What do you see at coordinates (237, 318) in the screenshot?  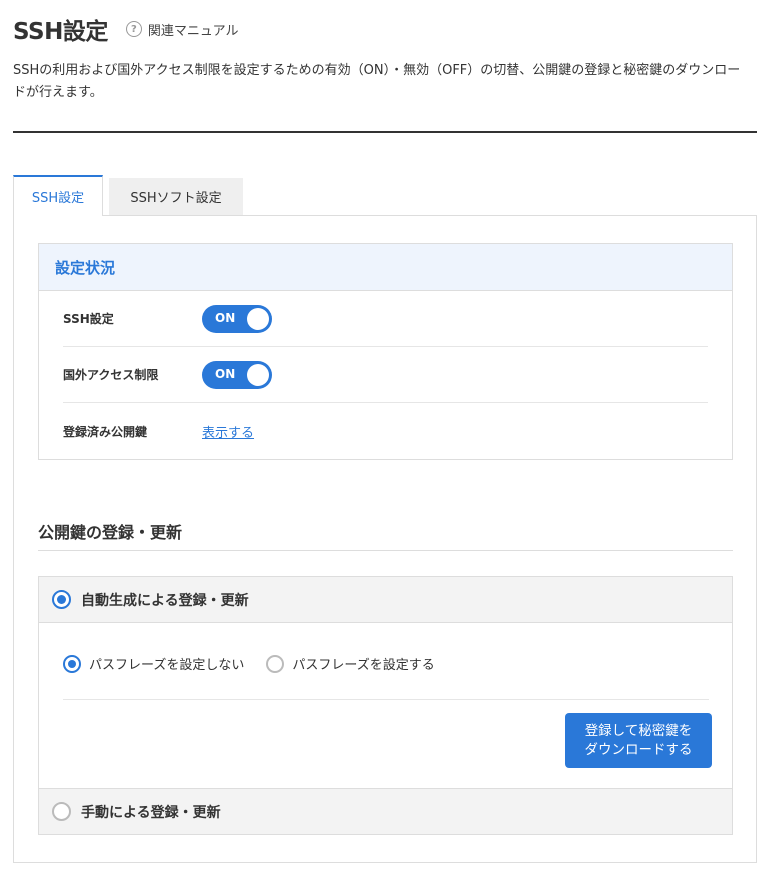 I see `ssh-toggle: ON` at bounding box center [237, 318].